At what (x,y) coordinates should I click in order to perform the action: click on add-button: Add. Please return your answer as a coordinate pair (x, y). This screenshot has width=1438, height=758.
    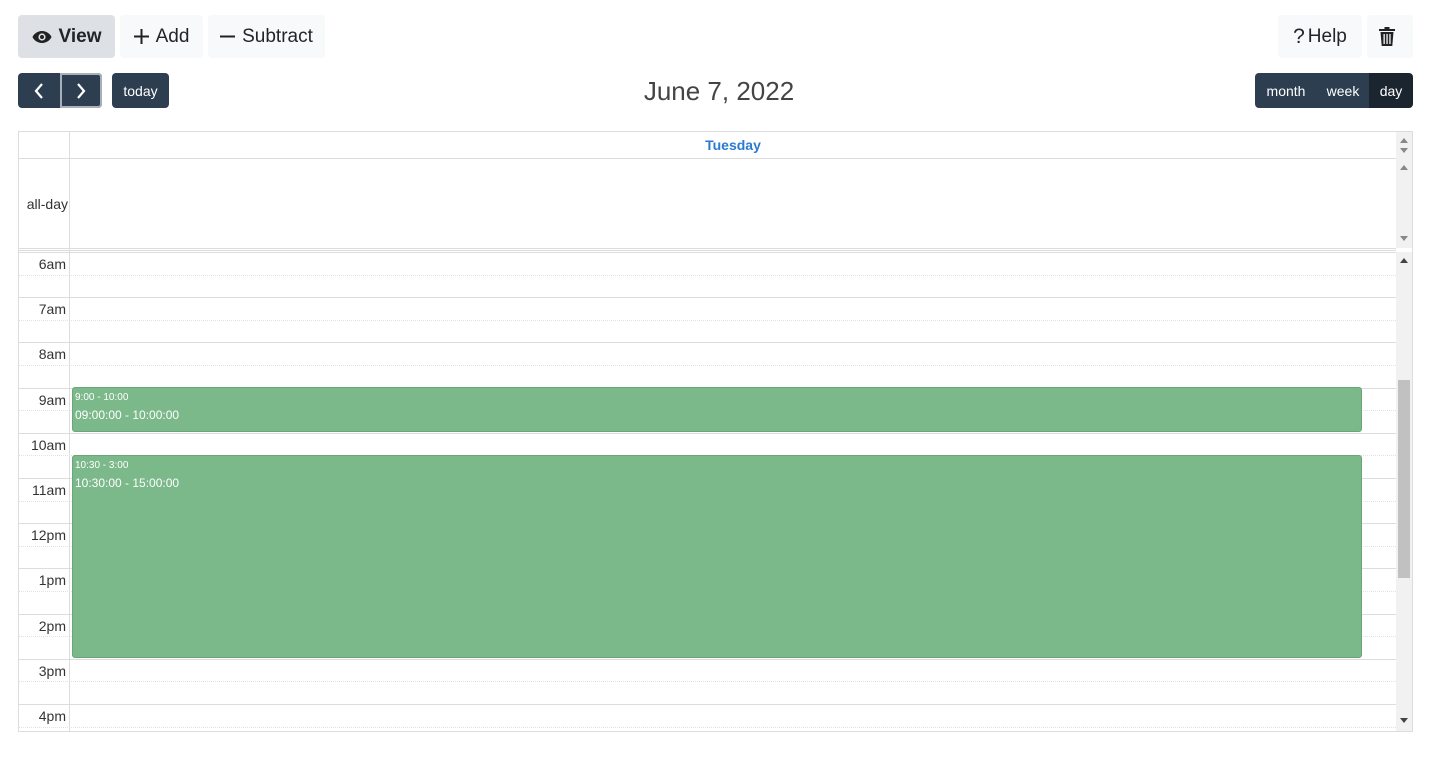
    Looking at the image, I should click on (161, 36).